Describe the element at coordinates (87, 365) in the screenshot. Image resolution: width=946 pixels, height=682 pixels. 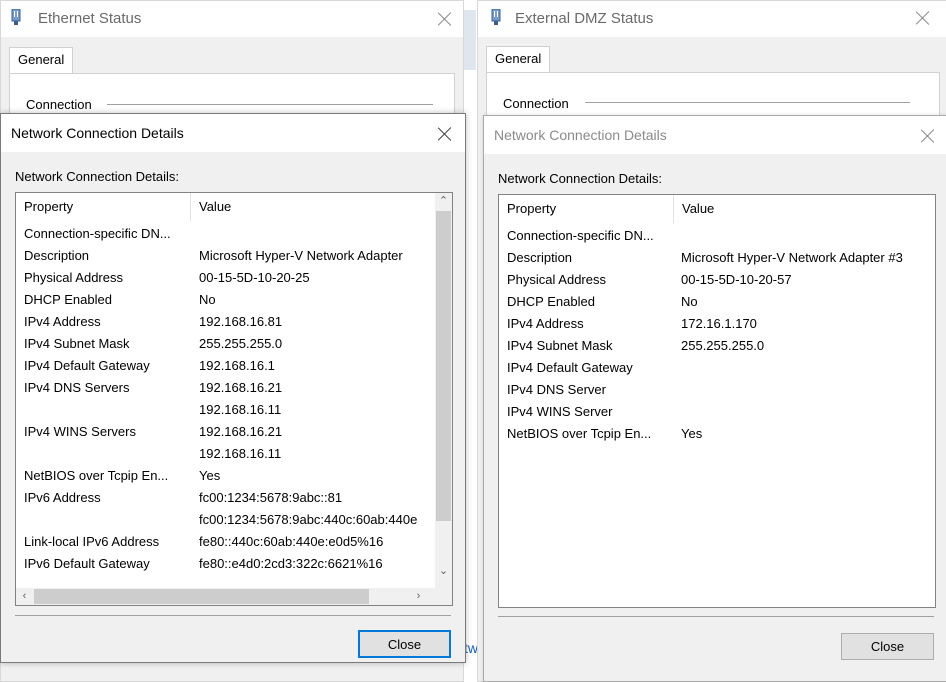
I see `property-cell: IPv4 Default Gateway` at that location.